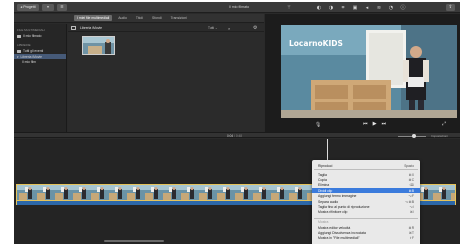 This screenshot has width=474, height=246. Describe the element at coordinates (366, 165) in the screenshot. I see `menu-item-play: Riproduci Spazio` at that location.